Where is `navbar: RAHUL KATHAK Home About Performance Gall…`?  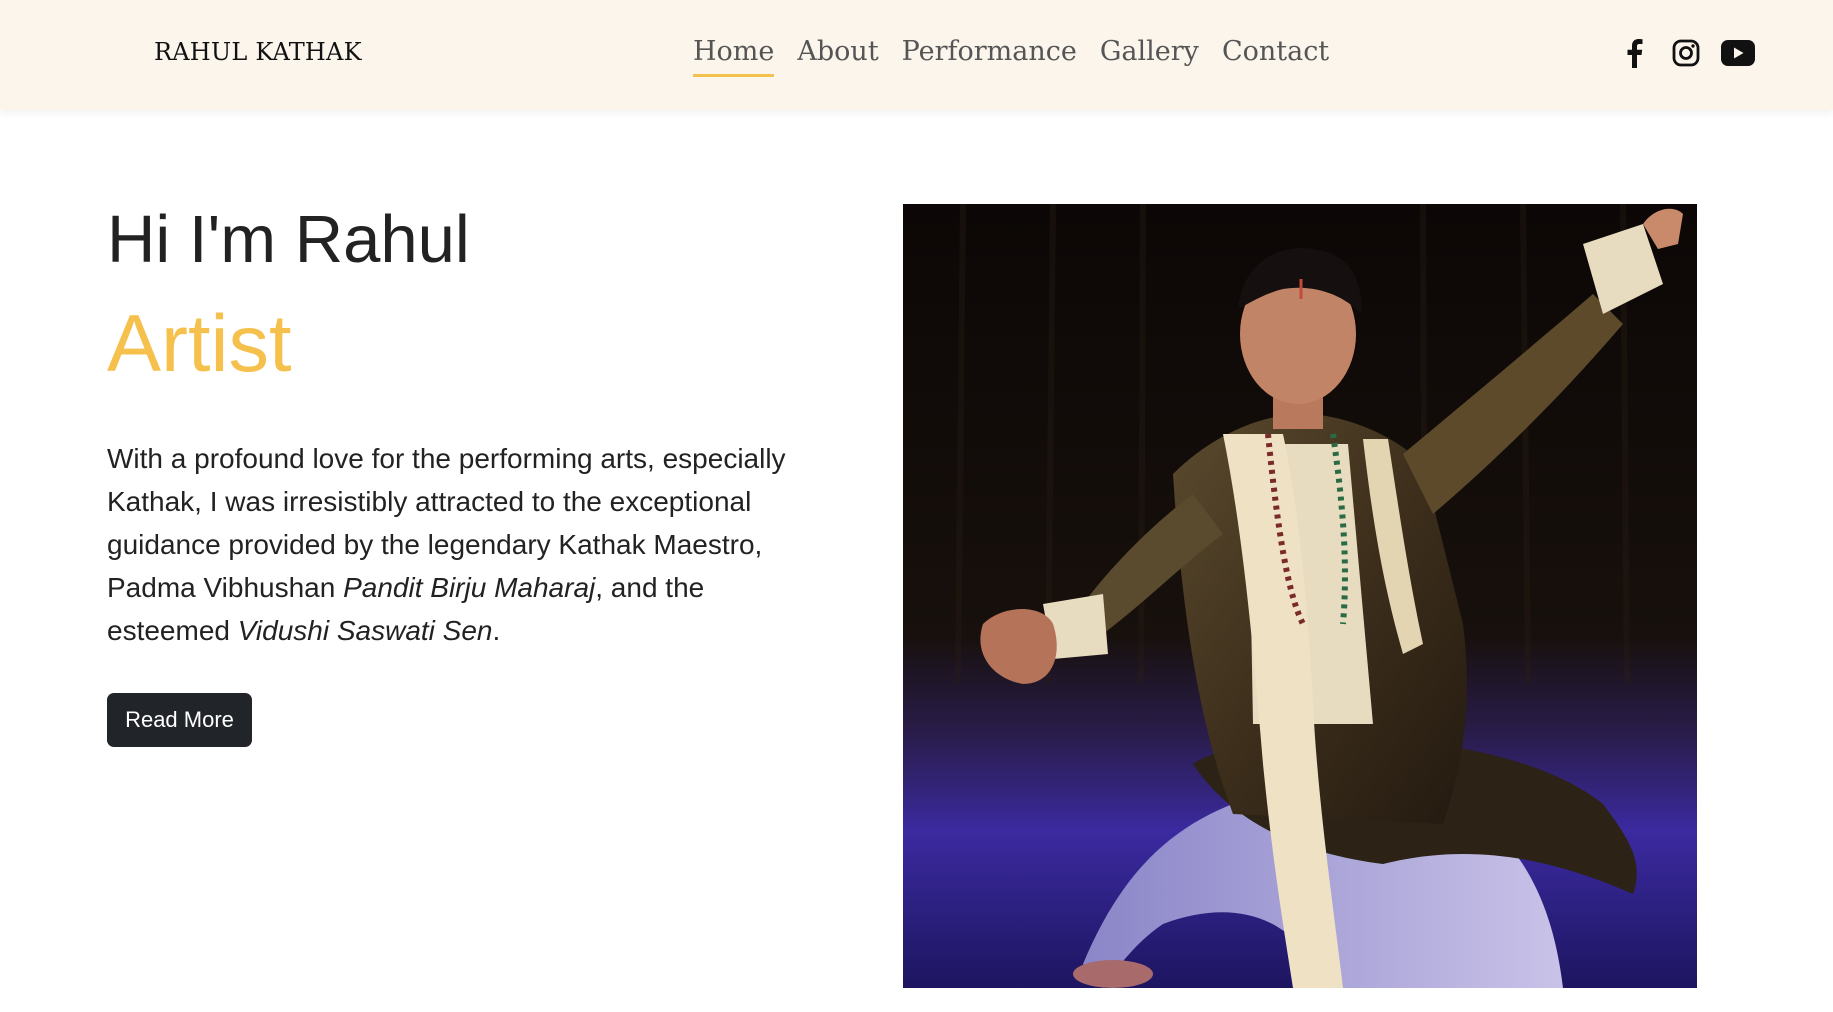 navbar: RAHUL KATHAK Home About Performance Gall… is located at coordinates (916, 55).